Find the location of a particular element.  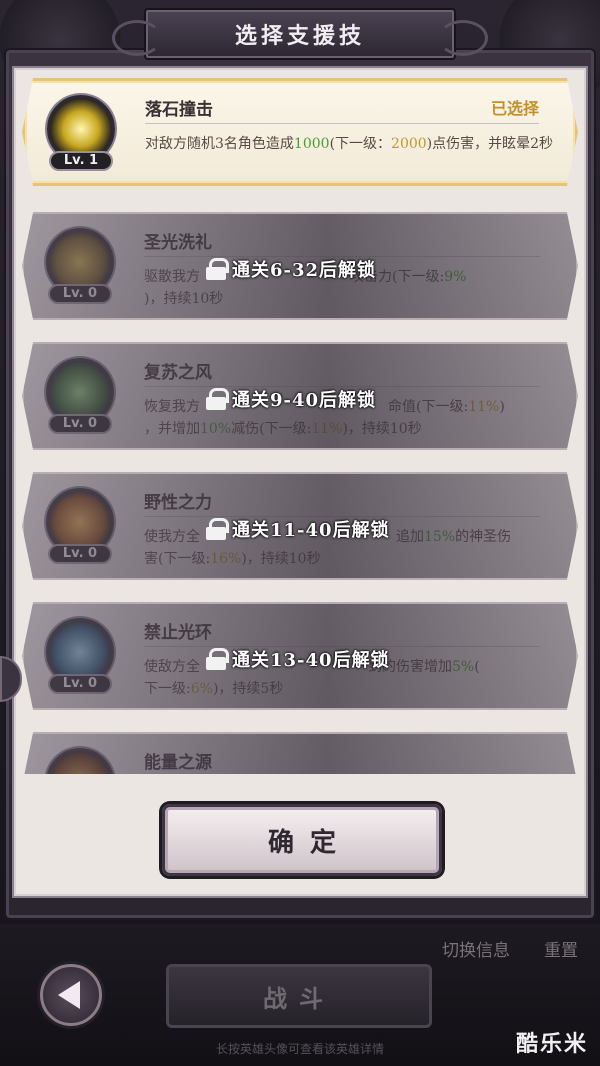

desc-text: 对敌方随机3名角色造成 is located at coordinates (219, 144).